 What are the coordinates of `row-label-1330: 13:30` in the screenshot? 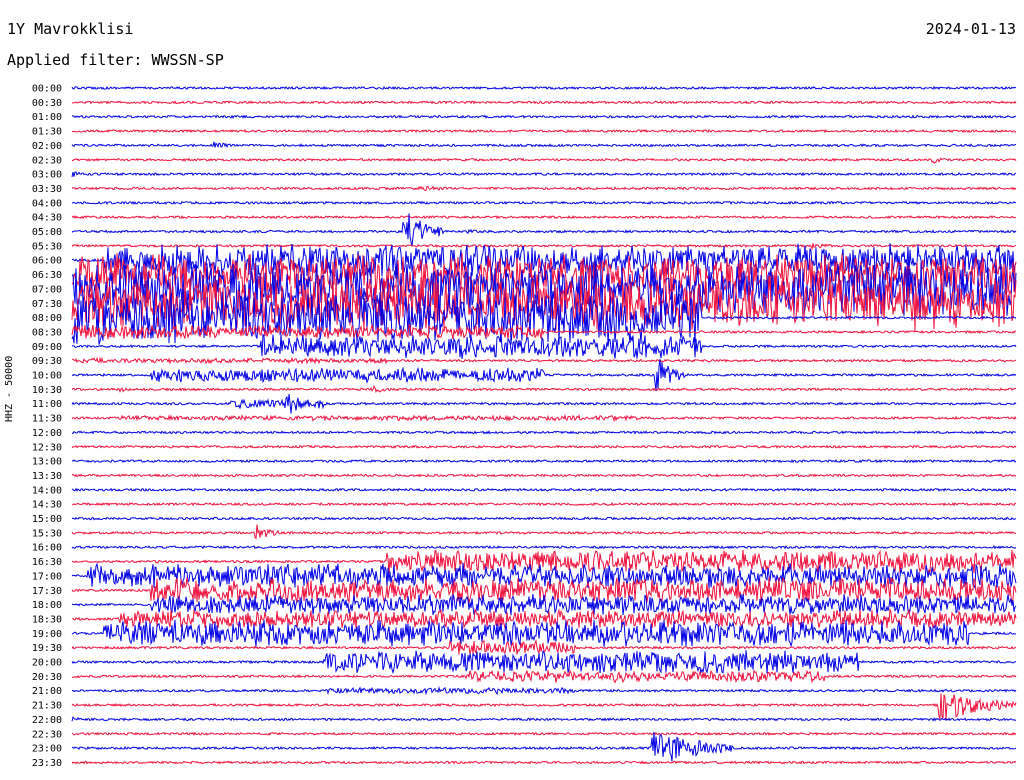 It's located at (47, 476).